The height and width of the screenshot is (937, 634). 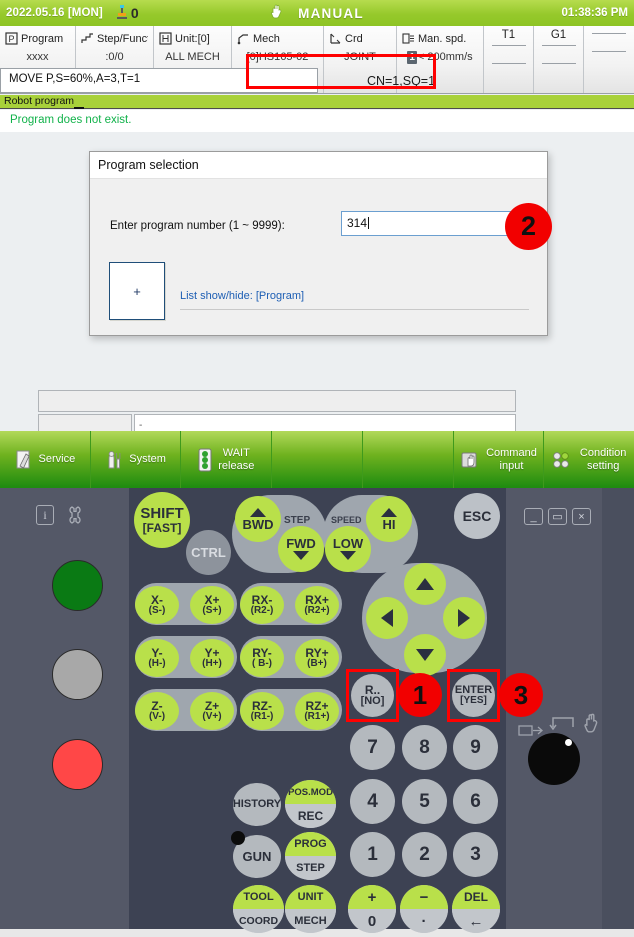 What do you see at coordinates (424, 747) in the screenshot?
I see `key-num-8: 8` at bounding box center [424, 747].